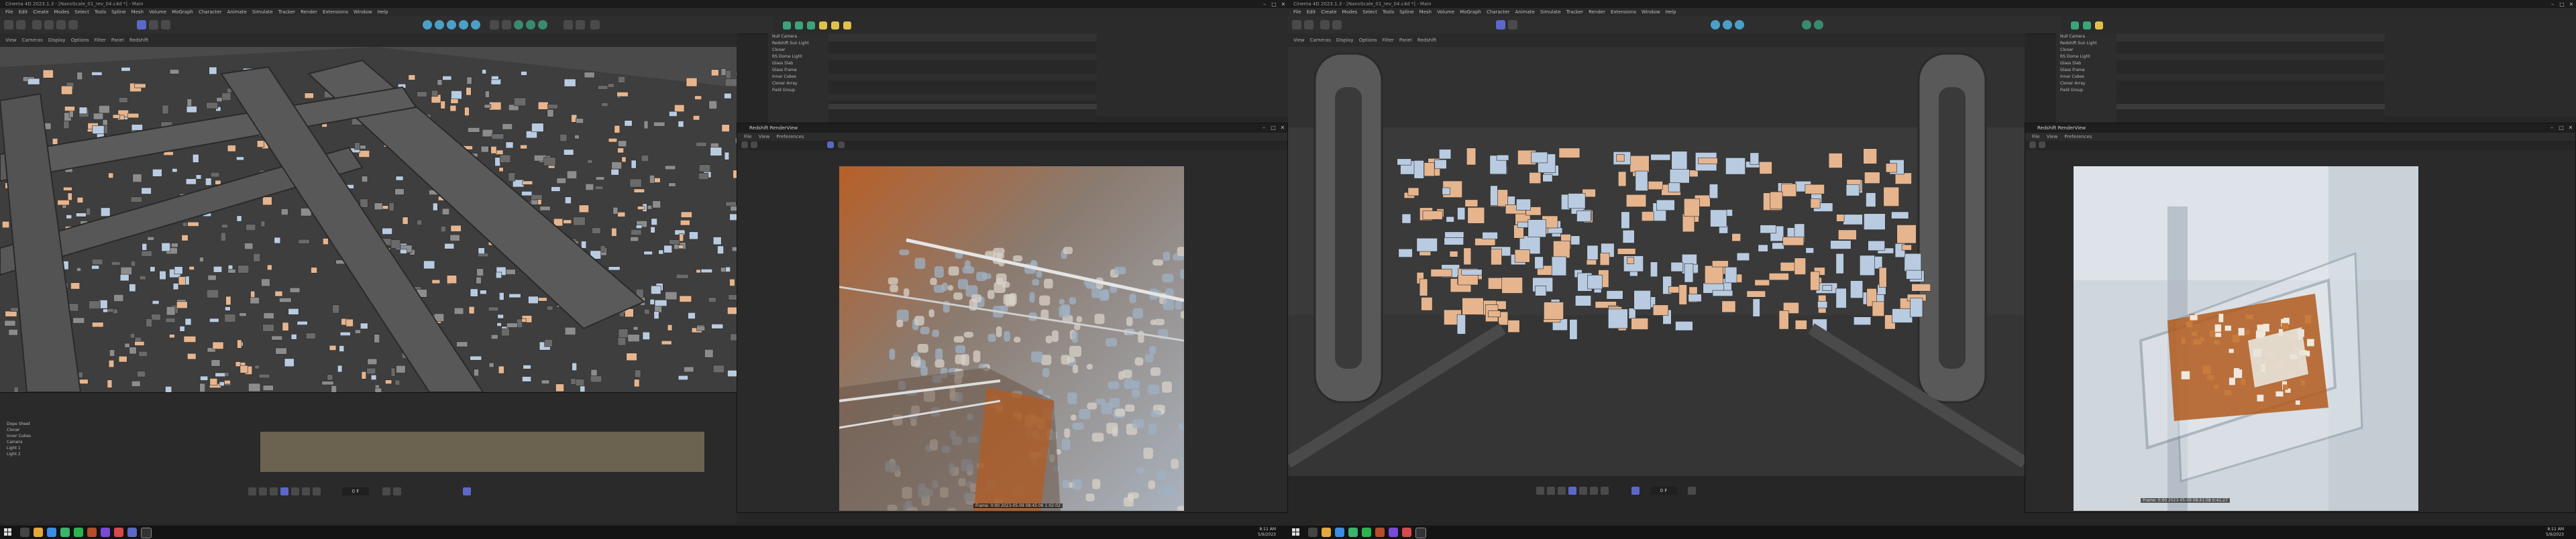 This screenshot has height=539, width=2576. I want to click on object-item: Cloner Array, so click(2086, 83).